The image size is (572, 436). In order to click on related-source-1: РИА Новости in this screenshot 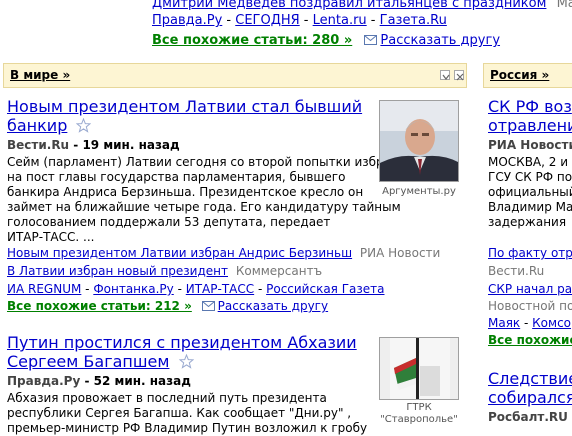, I will do `click(400, 253)`.